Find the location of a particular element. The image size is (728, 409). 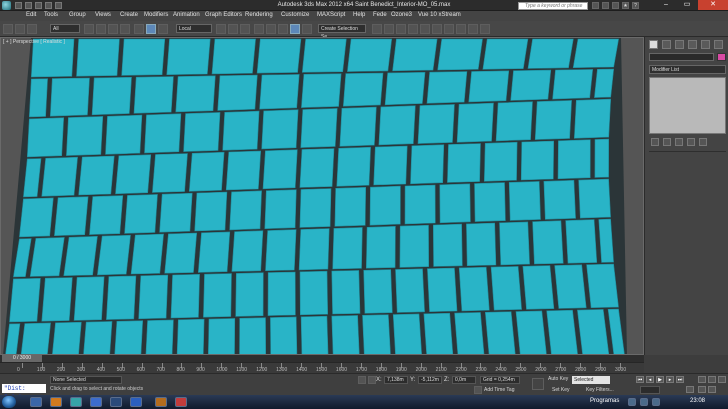

lock-selection-icon is located at coordinates (362, 380).